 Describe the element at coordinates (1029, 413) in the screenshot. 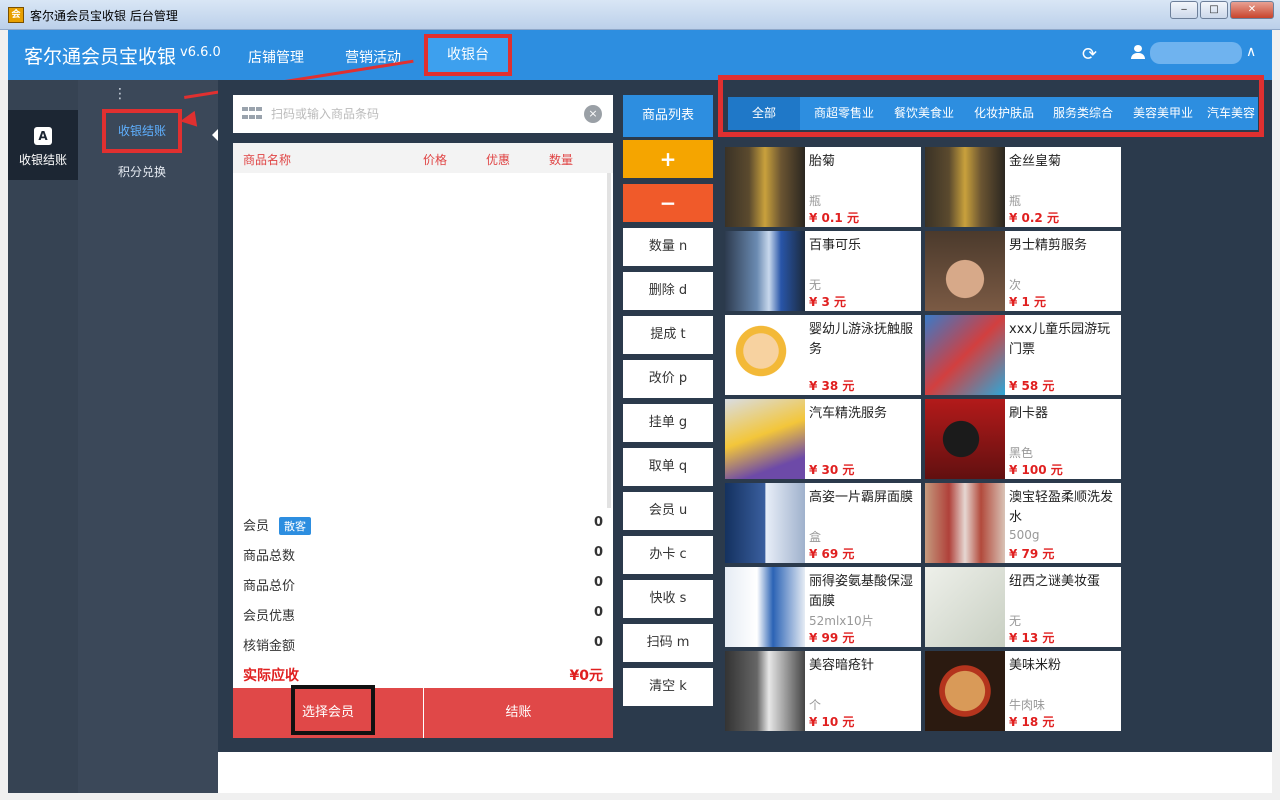

I see `product-name: 刷卡器` at that location.